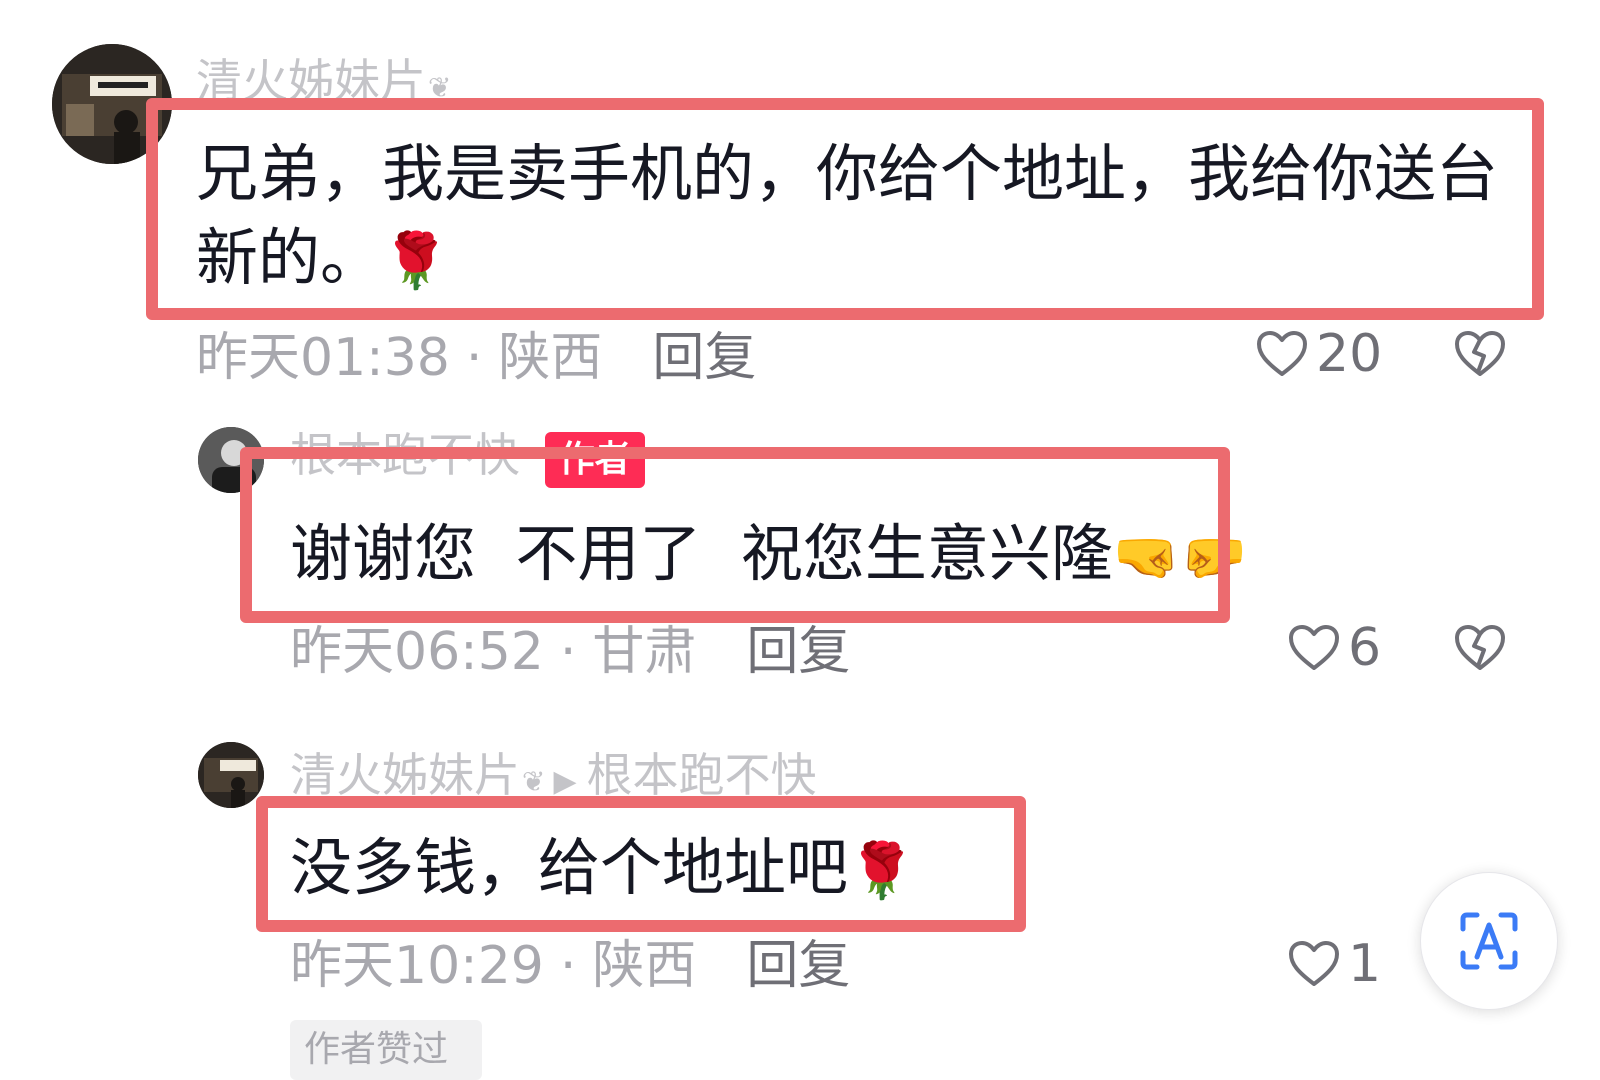  I want to click on comment-meta: 昨天06:52 · 甘肃 回复, so click(570, 652).